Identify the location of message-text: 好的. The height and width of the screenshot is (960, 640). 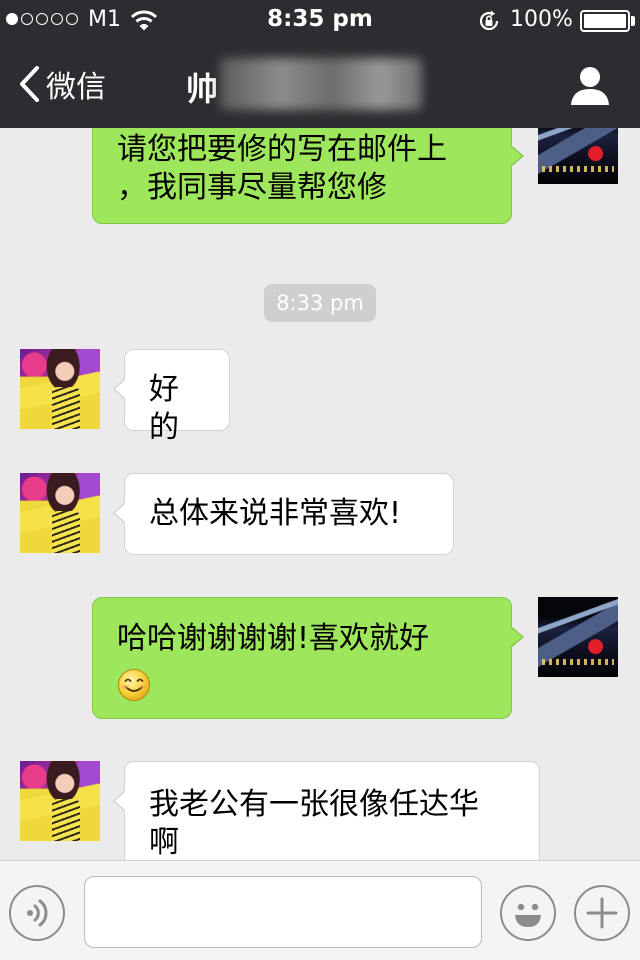
(164, 408).